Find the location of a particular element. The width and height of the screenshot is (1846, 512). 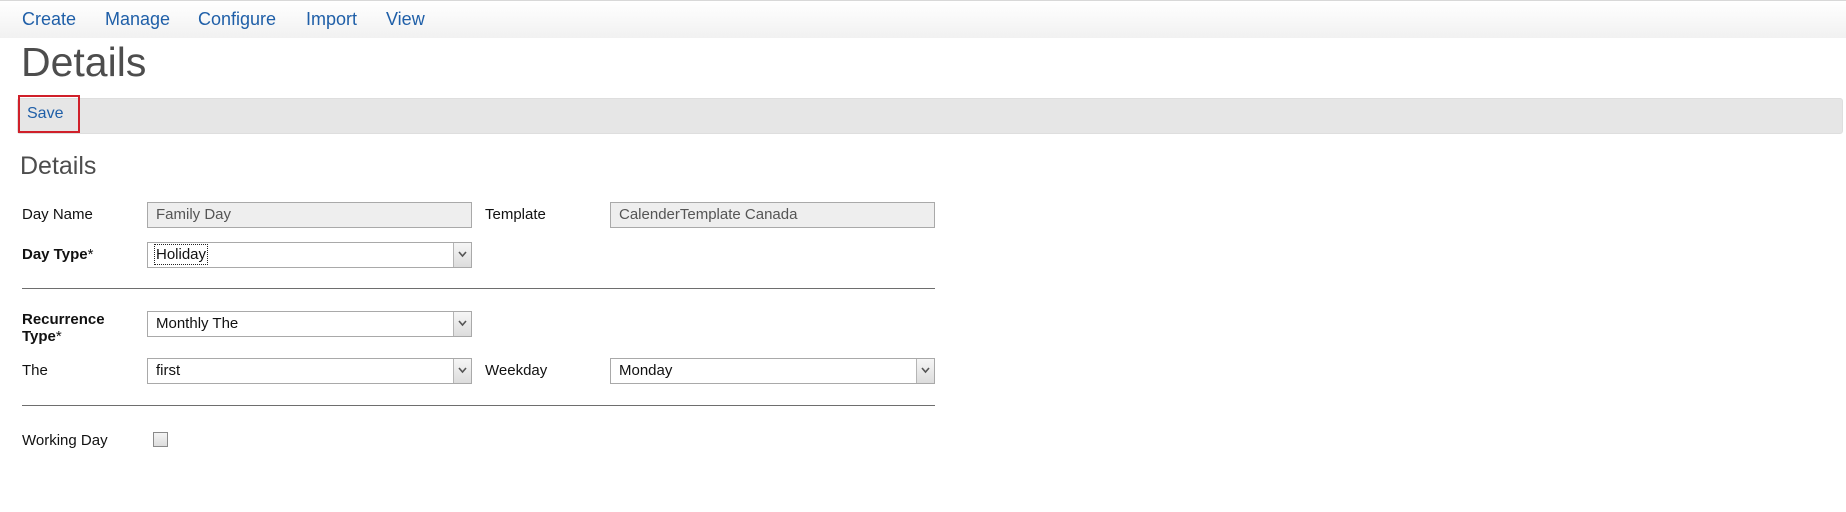

working-day-label: Working Day is located at coordinates (65, 440).